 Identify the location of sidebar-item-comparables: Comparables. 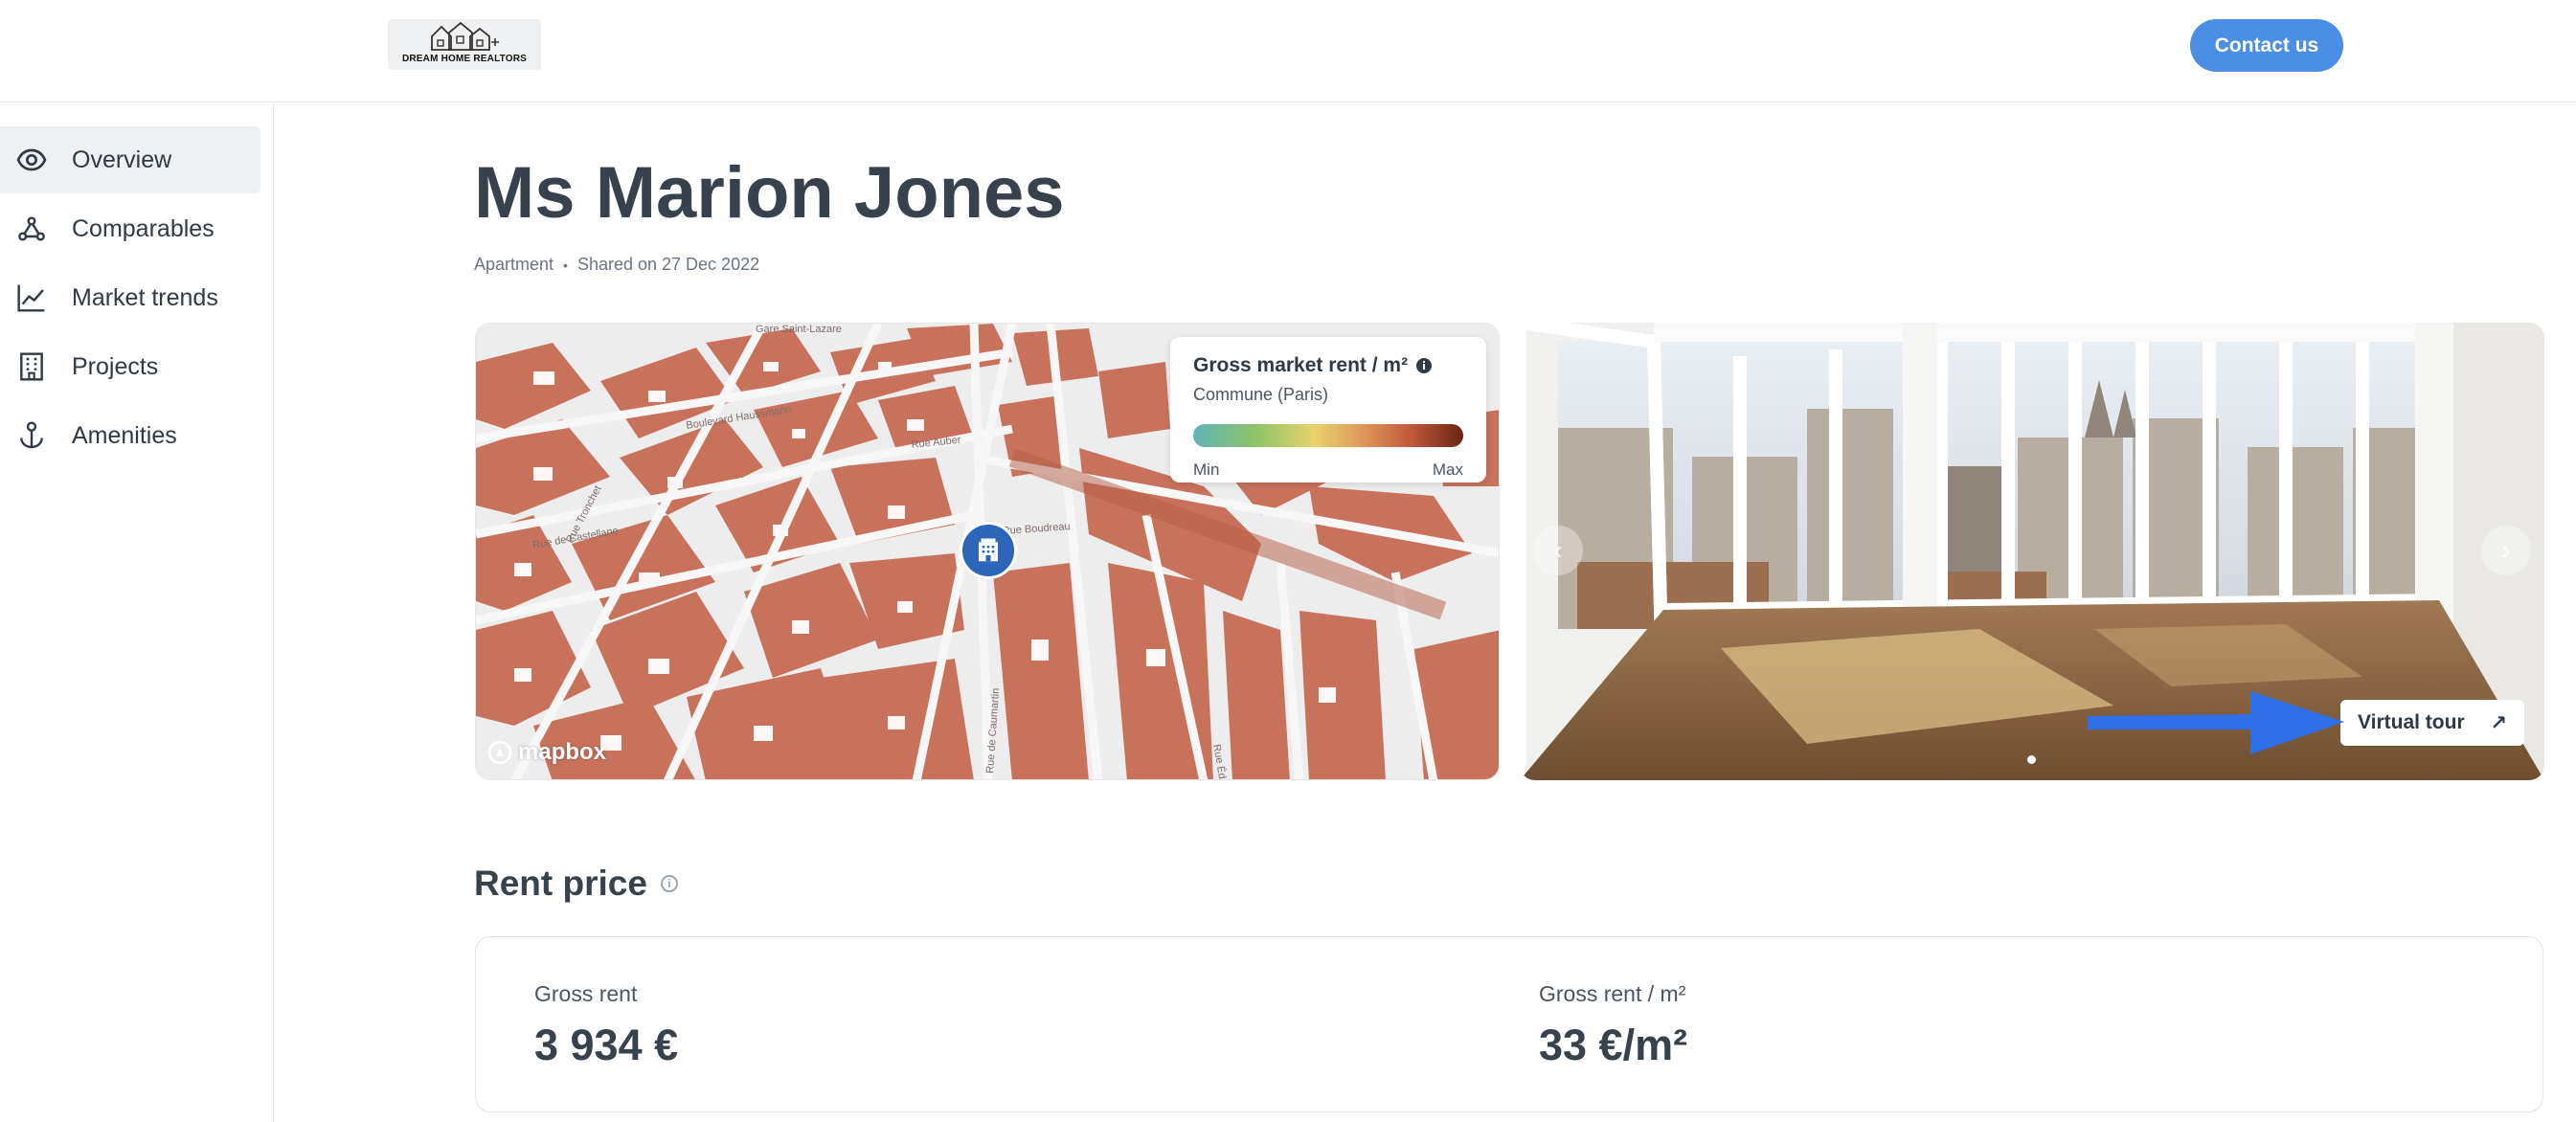
(130, 229).